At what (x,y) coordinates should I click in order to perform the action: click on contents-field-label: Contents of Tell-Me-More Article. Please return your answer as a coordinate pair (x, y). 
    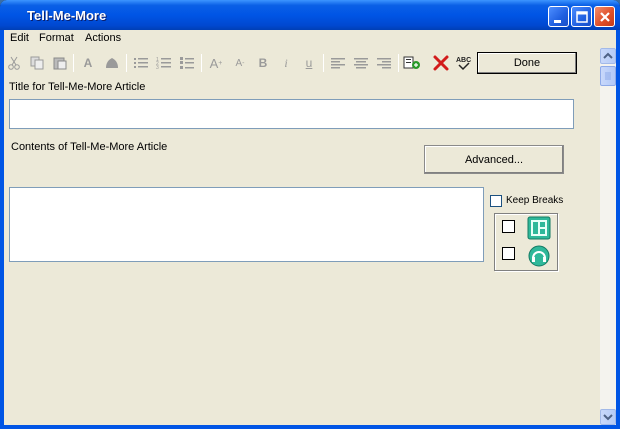
    Looking at the image, I should click on (89, 147).